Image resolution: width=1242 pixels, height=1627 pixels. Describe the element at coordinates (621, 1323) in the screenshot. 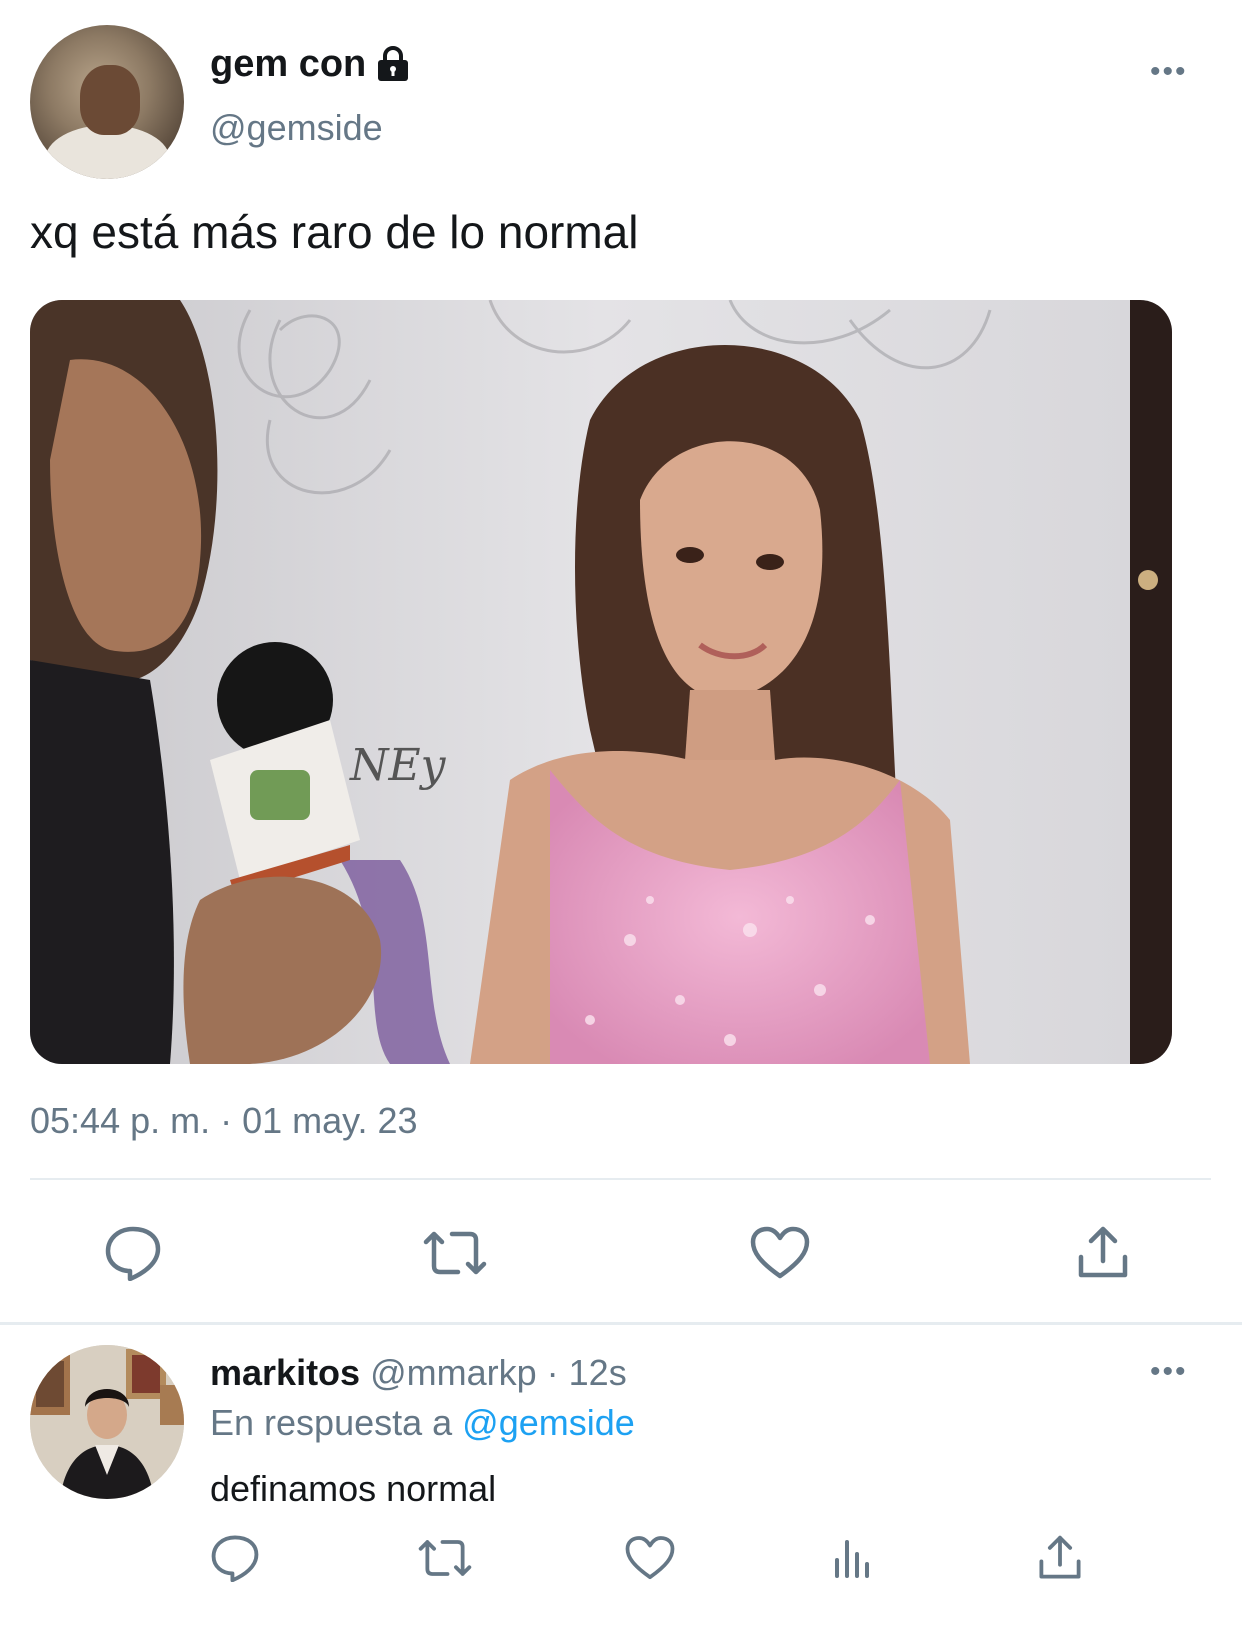

I see `section-divider` at that location.